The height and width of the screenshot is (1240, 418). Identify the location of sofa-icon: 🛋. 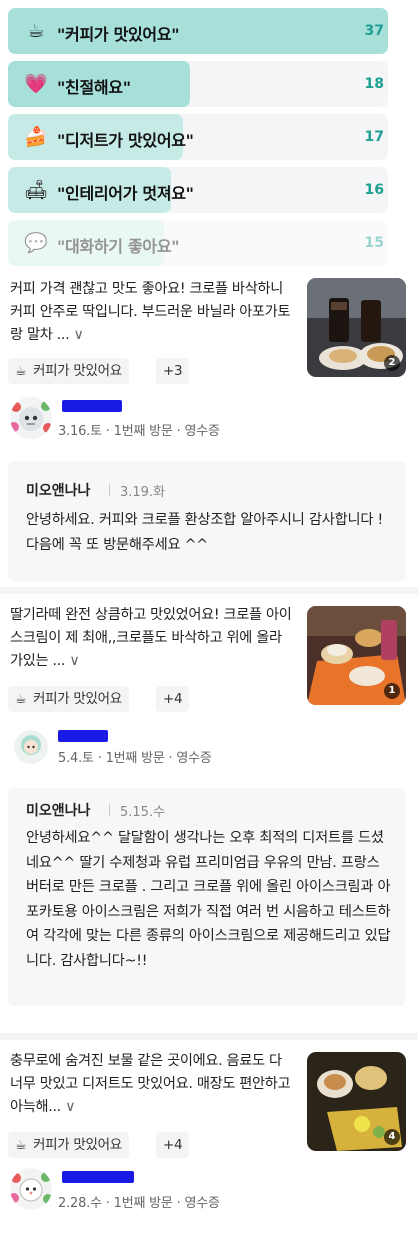
(36, 190).